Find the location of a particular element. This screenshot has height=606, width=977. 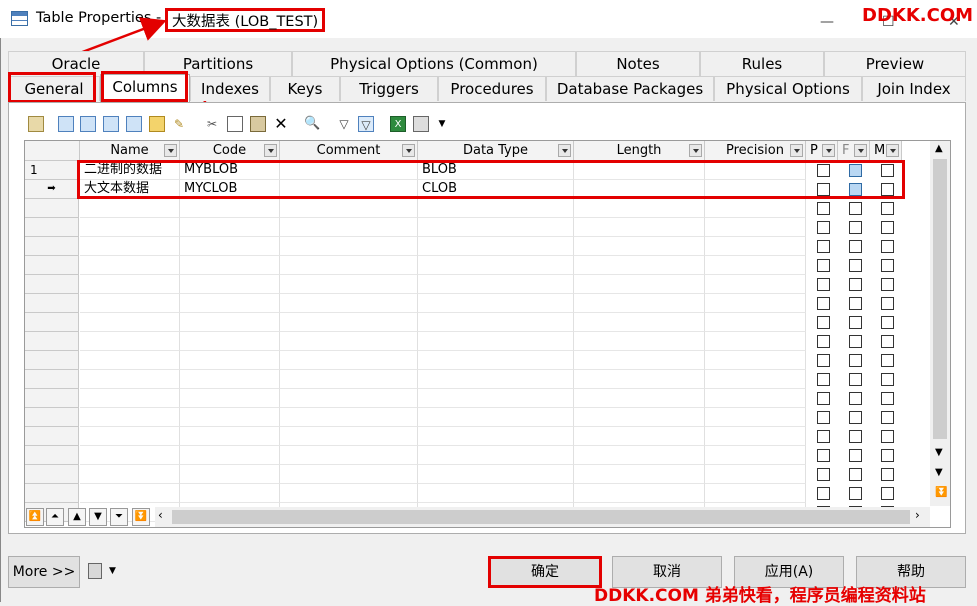

wizard-icon: ✎ is located at coordinates (179, 124).